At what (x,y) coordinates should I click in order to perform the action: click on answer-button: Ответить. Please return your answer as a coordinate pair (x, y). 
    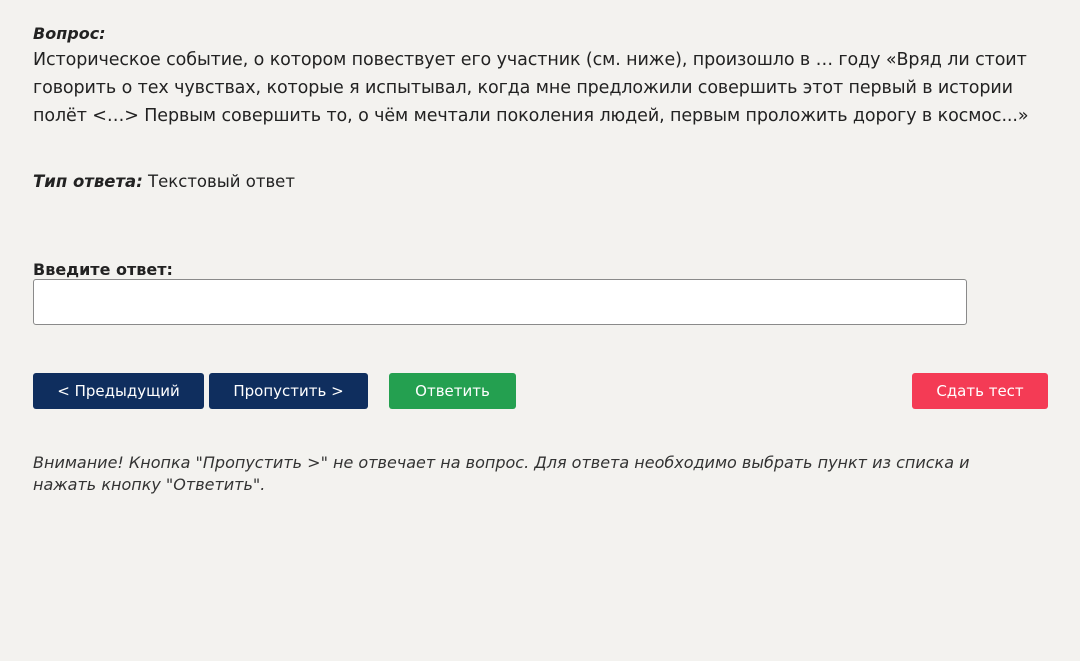
    Looking at the image, I should click on (452, 391).